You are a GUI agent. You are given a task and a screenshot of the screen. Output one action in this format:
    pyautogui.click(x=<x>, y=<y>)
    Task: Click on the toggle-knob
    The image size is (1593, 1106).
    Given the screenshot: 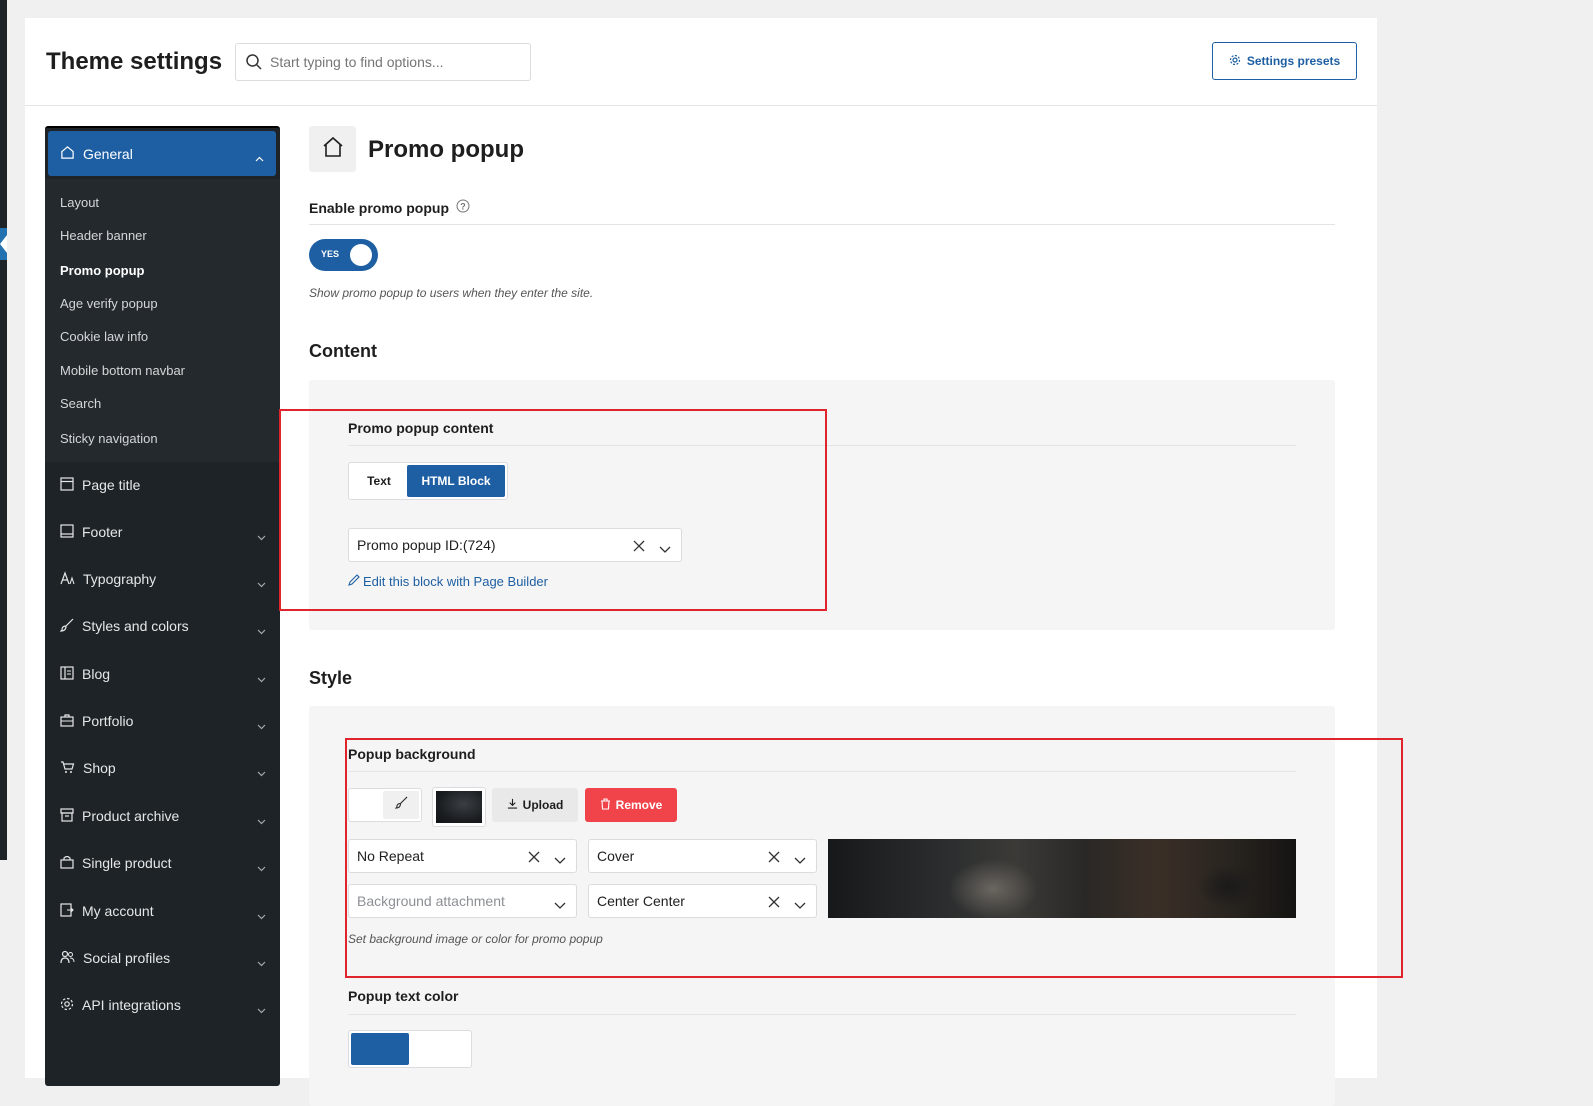 What is the action you would take?
    pyautogui.click(x=361, y=255)
    